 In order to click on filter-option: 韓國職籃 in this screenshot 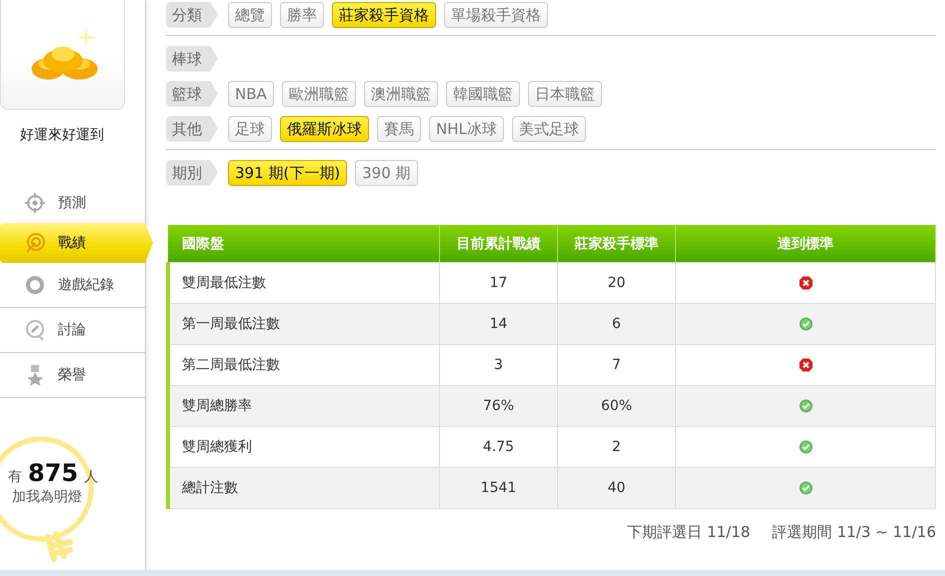, I will do `click(483, 93)`.